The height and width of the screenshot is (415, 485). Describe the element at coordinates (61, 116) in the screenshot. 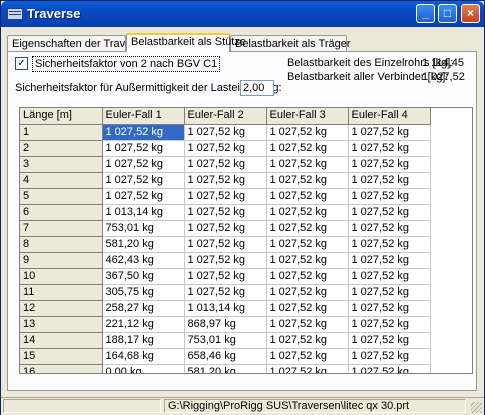

I see `col-header-length: Länge [m]` at that location.